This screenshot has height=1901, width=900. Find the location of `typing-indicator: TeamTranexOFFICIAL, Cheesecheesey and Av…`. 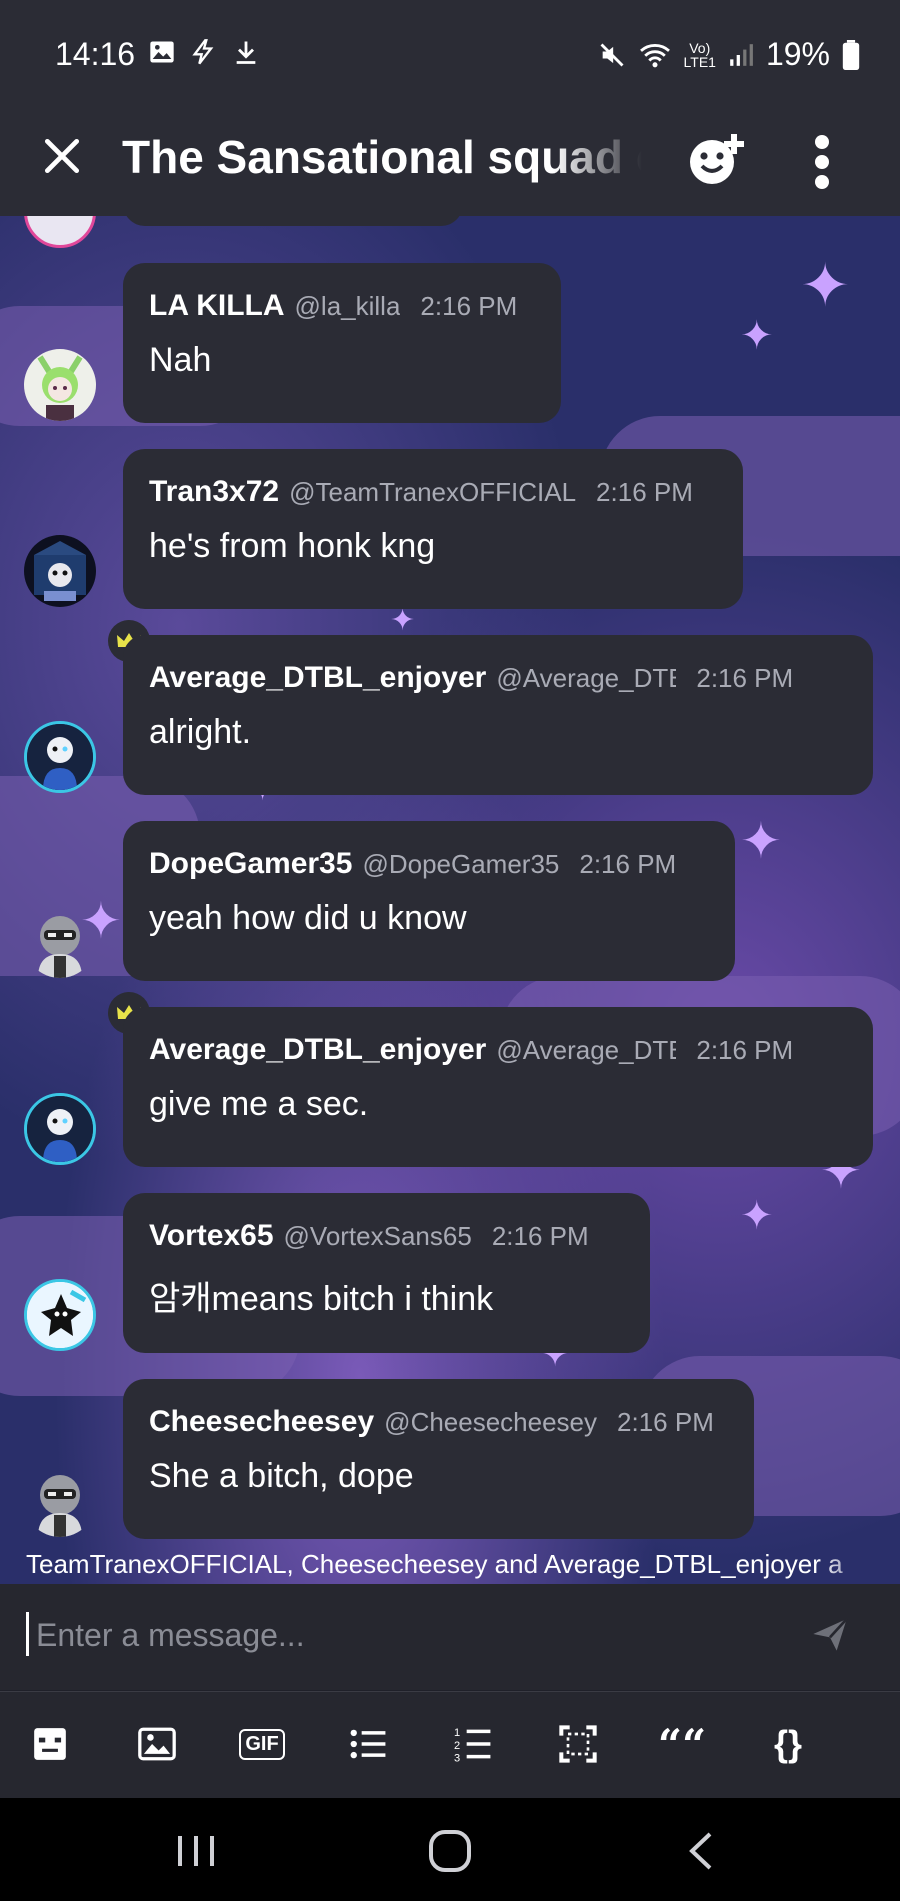

typing-indicator: TeamTranexOFFICIAL, Cheesecheesey and Av… is located at coordinates (434, 1564).